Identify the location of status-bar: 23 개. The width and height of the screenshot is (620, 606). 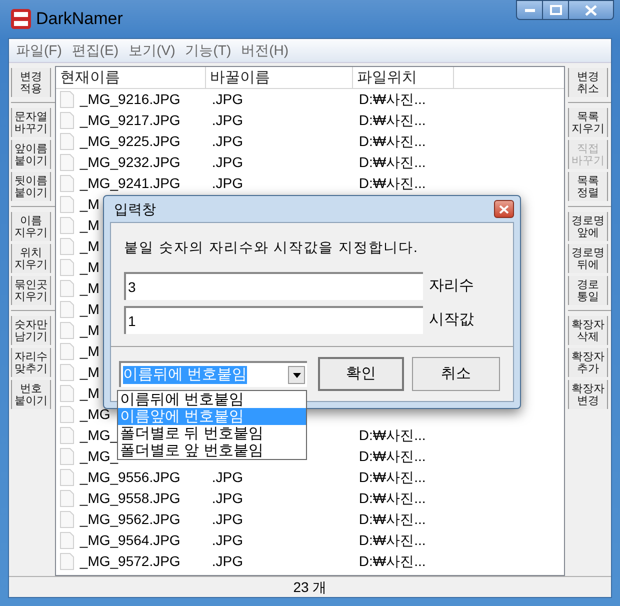
(310, 586).